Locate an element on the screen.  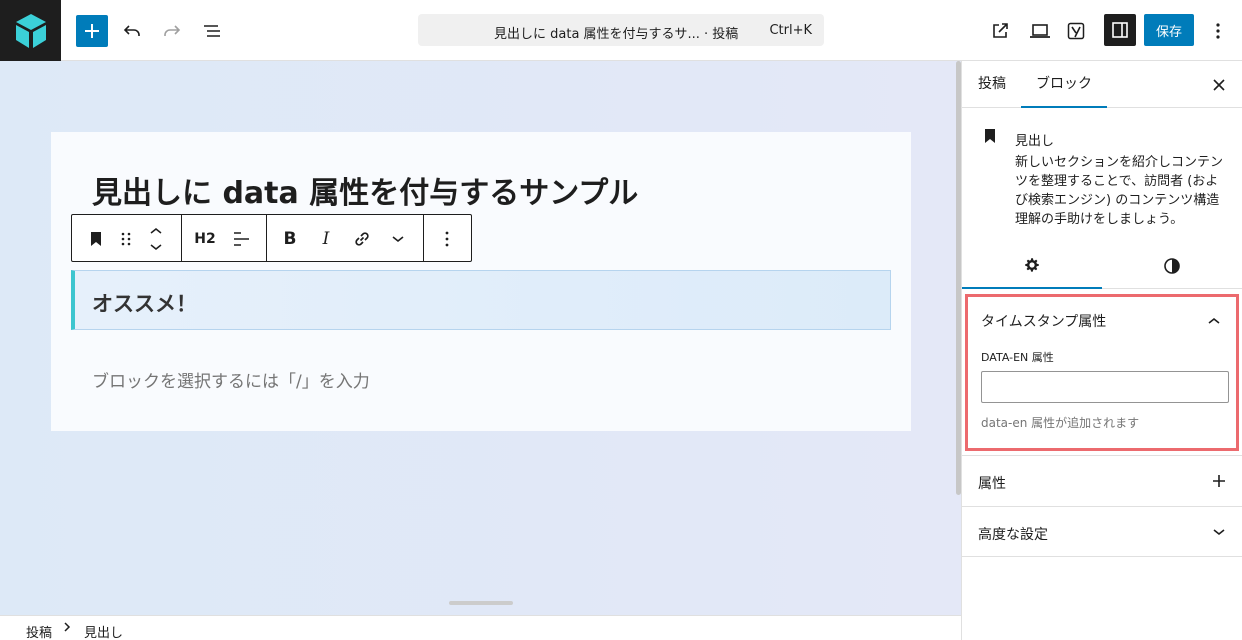
heading-level-button: H2 is located at coordinates (205, 239).